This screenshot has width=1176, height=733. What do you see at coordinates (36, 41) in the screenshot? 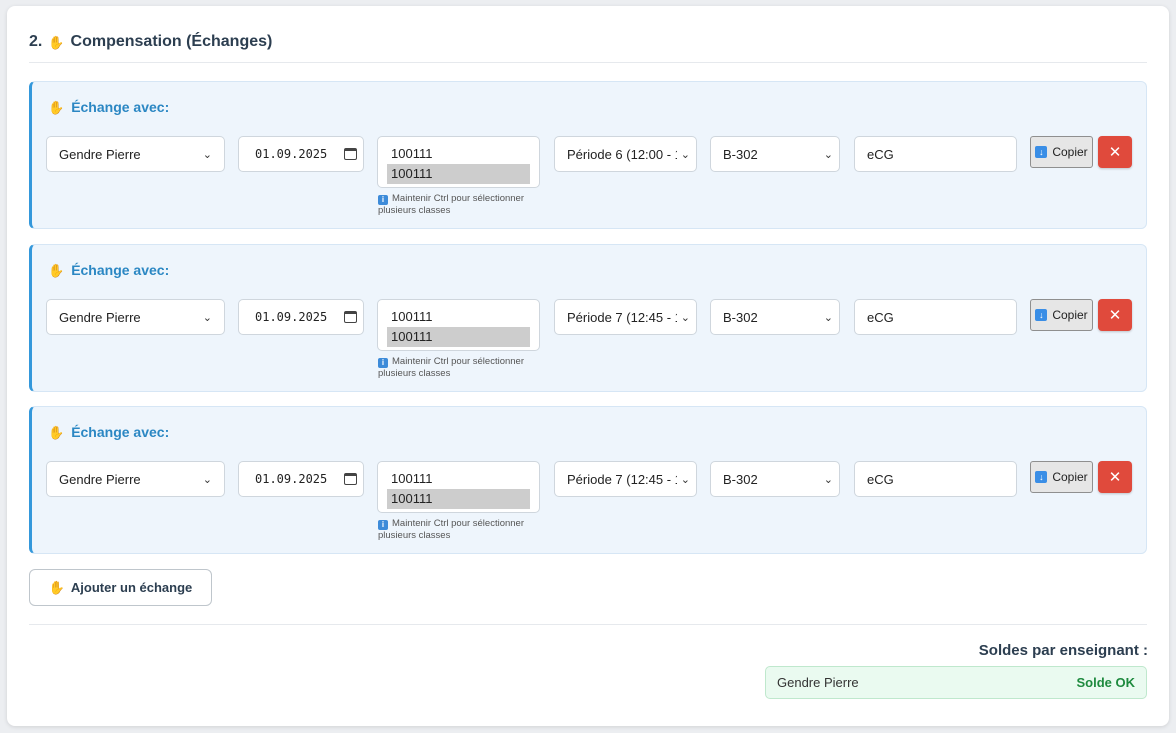
I see `section-number: 2.` at bounding box center [36, 41].